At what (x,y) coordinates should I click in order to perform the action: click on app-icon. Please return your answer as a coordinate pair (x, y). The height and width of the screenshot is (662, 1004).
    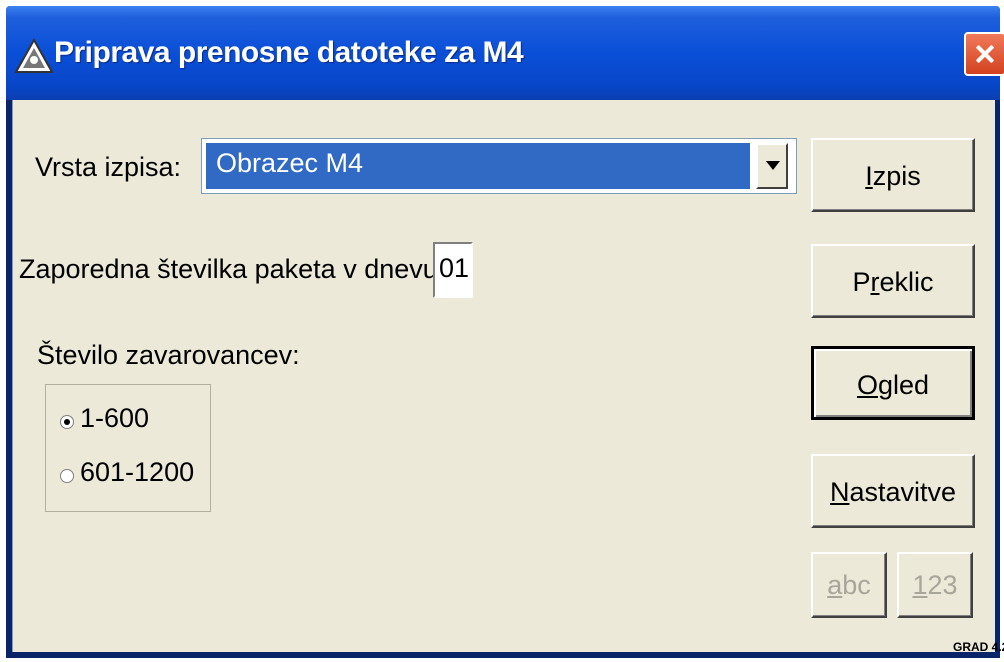
    Looking at the image, I should click on (34, 55).